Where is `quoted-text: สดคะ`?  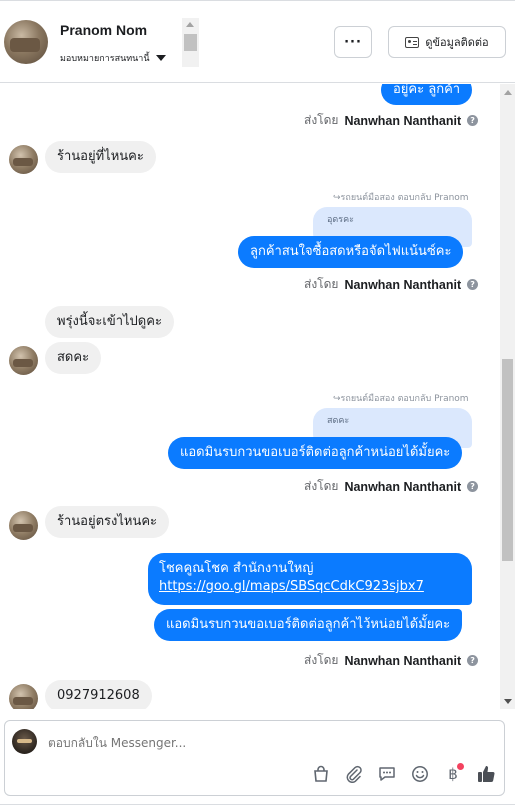
quoted-text: สดคะ is located at coordinates (338, 421).